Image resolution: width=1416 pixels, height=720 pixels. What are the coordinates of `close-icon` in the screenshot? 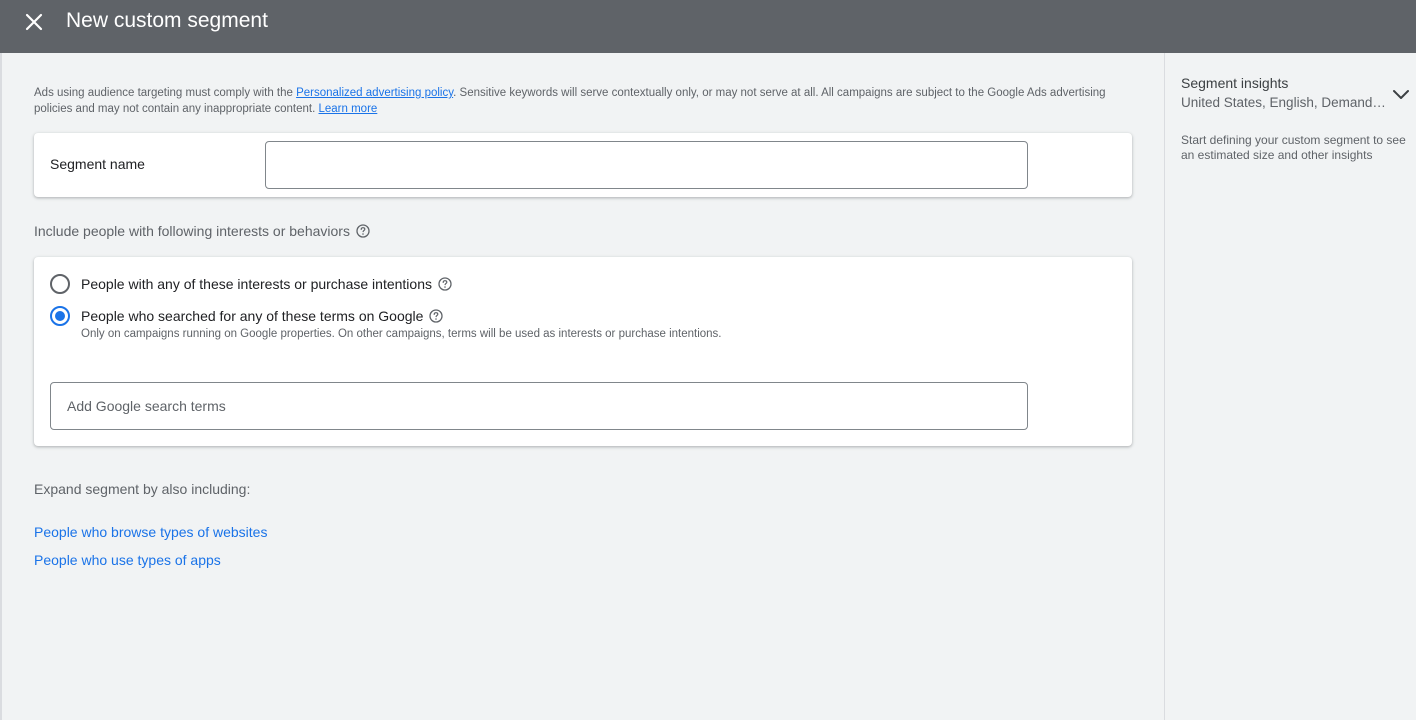 It's located at (34, 22).